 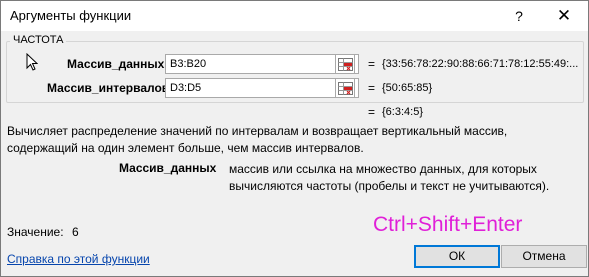 I want to click on formula-result: {6:3:4:5}, so click(x=402, y=112).